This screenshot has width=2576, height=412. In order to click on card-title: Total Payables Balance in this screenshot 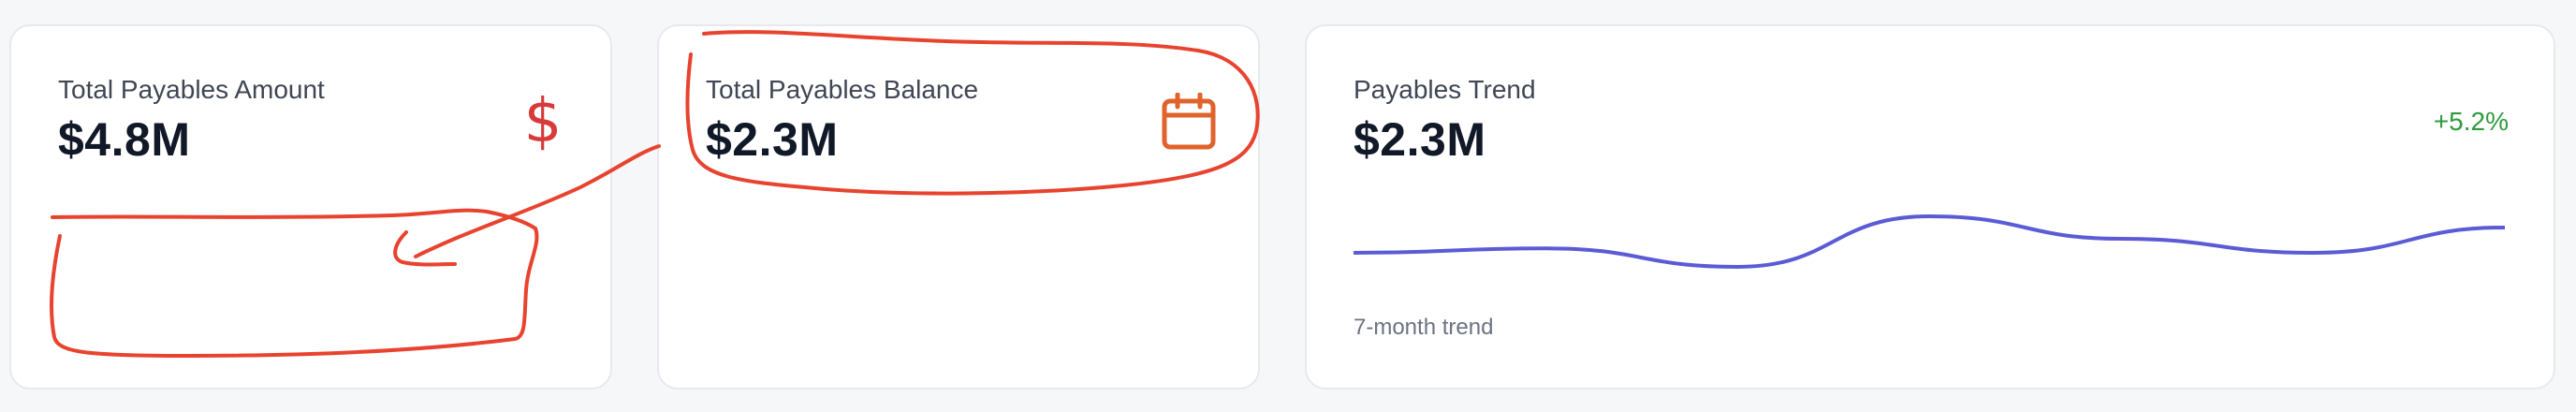, I will do `click(842, 89)`.